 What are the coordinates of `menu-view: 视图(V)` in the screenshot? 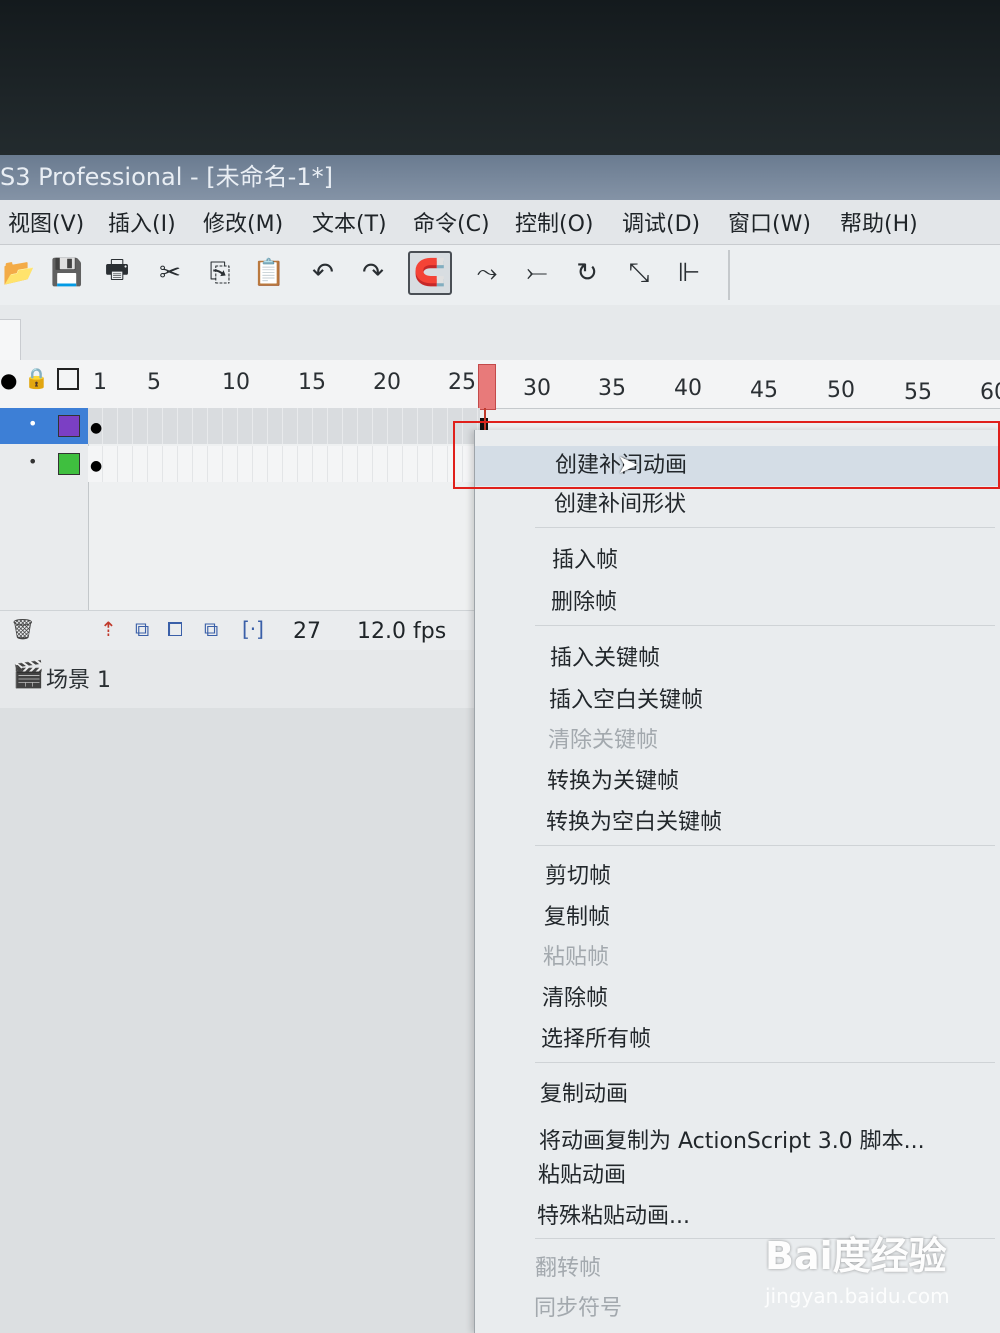 It's located at (46, 222).